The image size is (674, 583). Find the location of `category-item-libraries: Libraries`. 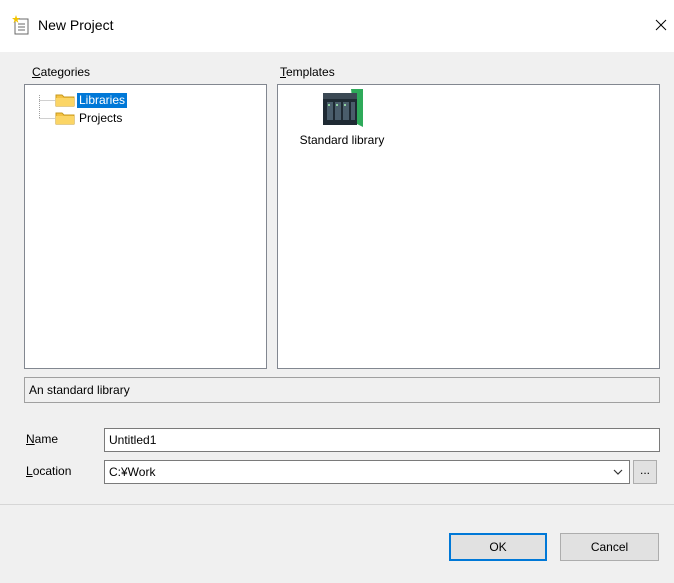

category-item-libraries: Libraries is located at coordinates (91, 100).